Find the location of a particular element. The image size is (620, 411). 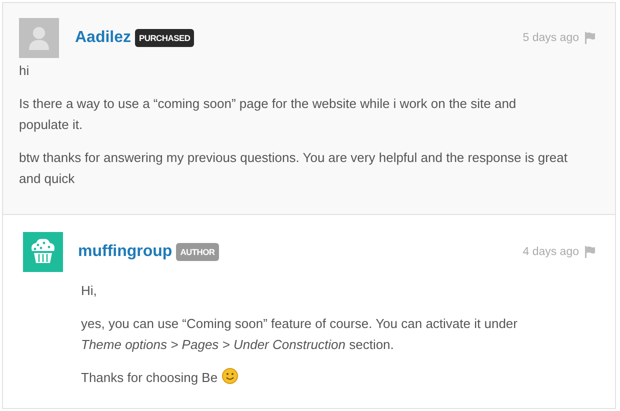

comment-text: Hi, is located at coordinates (89, 291).